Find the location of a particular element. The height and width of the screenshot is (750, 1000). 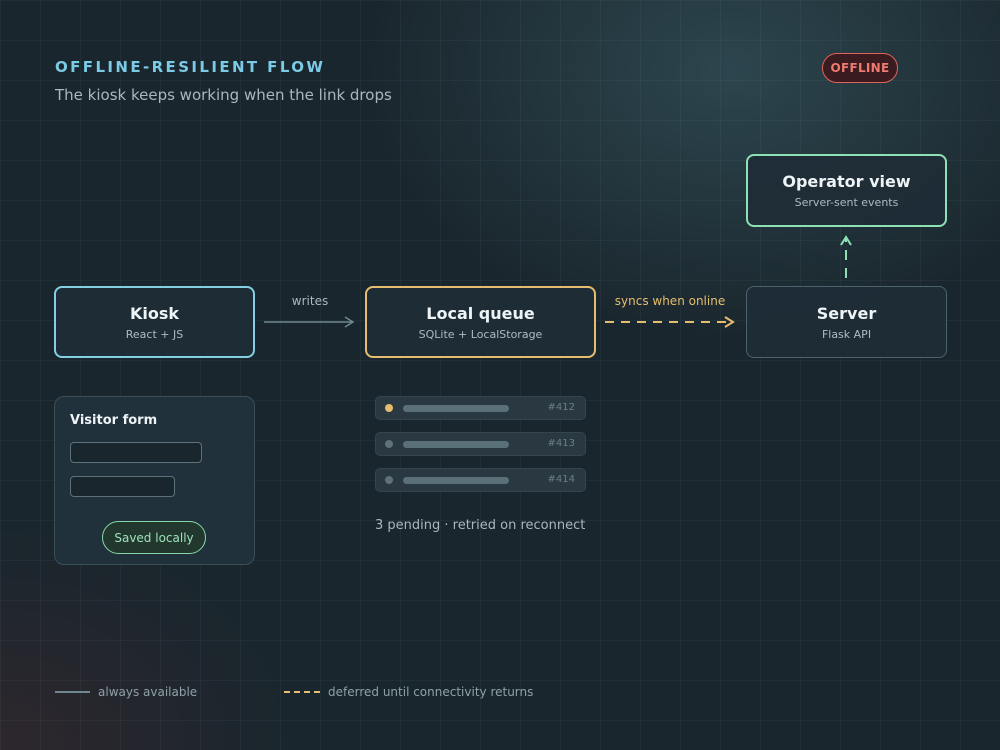

visitor-form-card: Visitor form Saved locally is located at coordinates (154, 480).